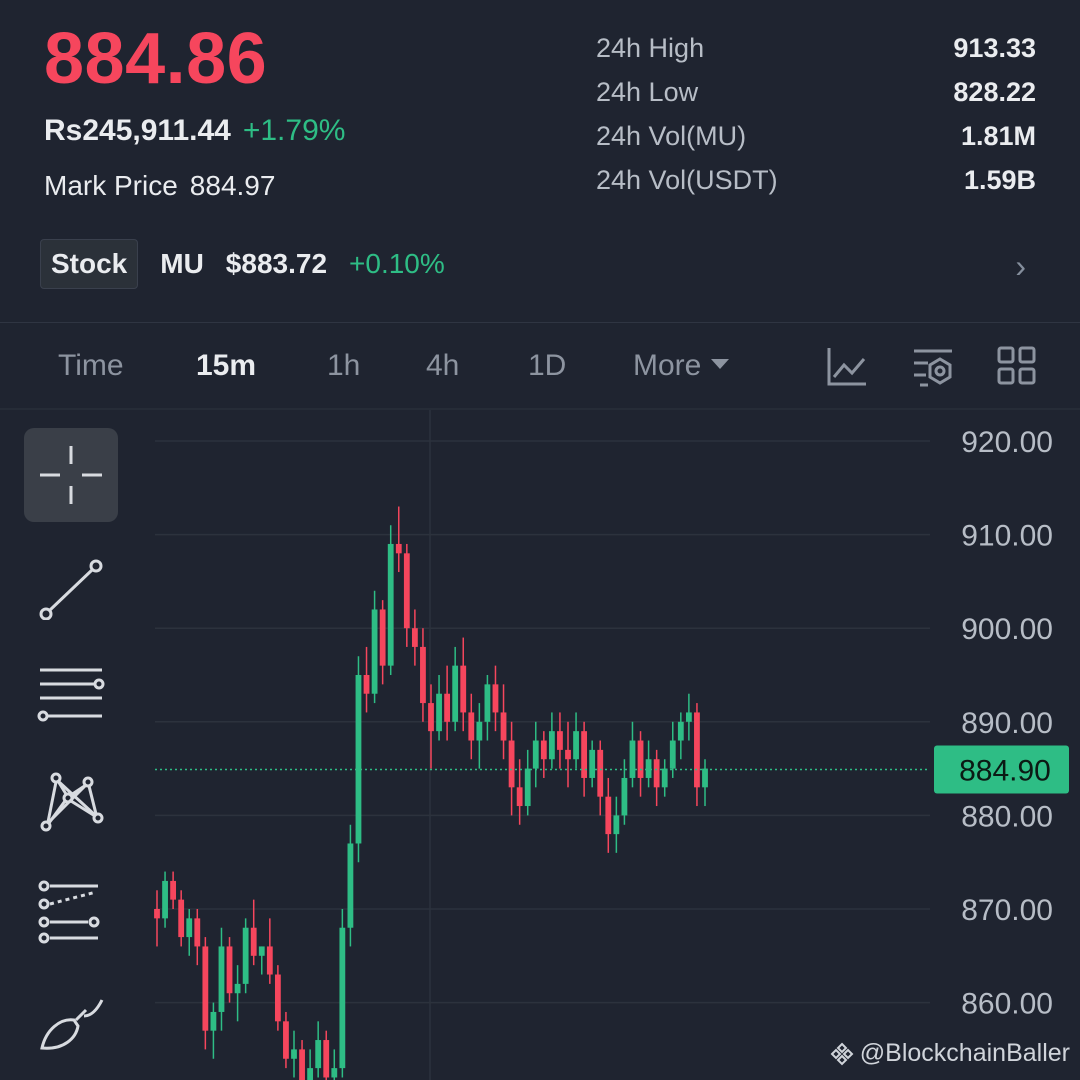  Describe the element at coordinates (842, 1053) in the screenshot. I see `binance-logo-icon` at that location.